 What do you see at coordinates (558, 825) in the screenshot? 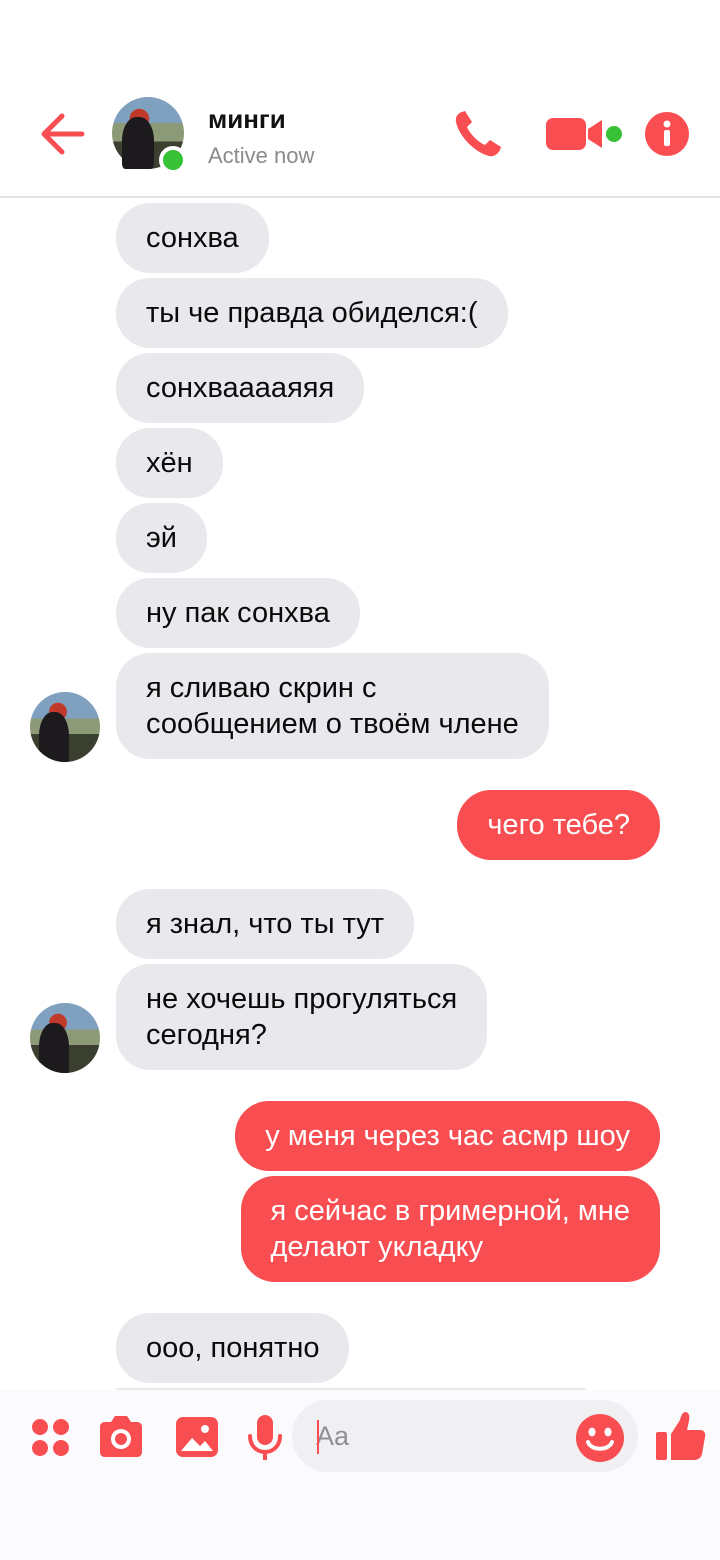
I see `outgoing-message: чего тебе?` at bounding box center [558, 825].